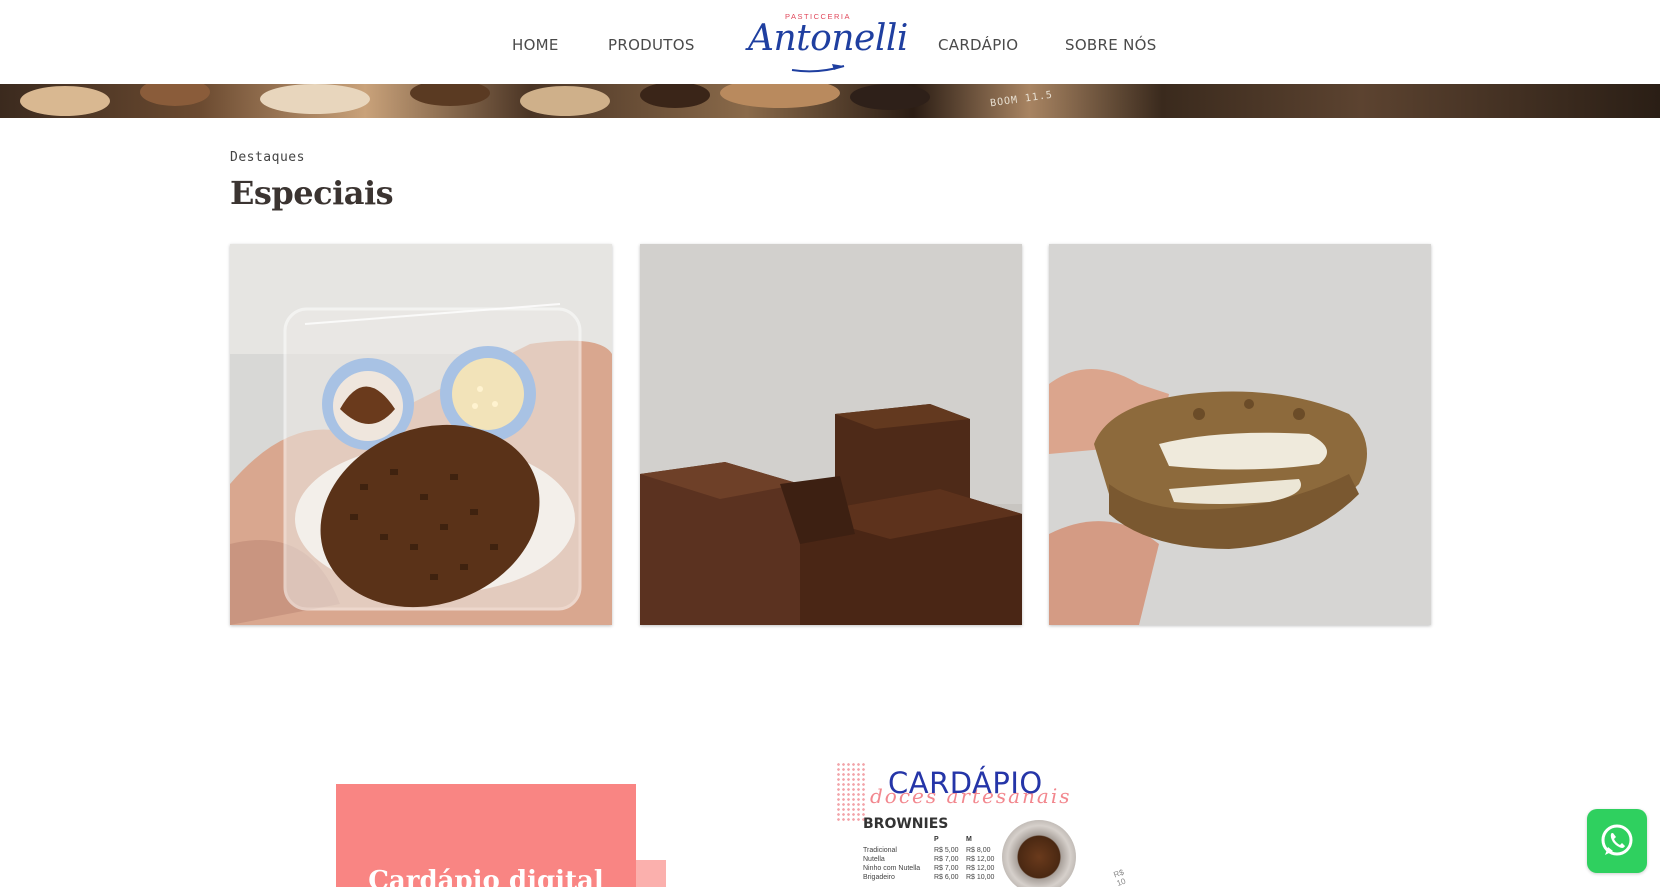 The height and width of the screenshot is (887, 1660). What do you see at coordinates (879, 877) in the screenshot?
I see `menu-item-name: Brigadeiro` at bounding box center [879, 877].